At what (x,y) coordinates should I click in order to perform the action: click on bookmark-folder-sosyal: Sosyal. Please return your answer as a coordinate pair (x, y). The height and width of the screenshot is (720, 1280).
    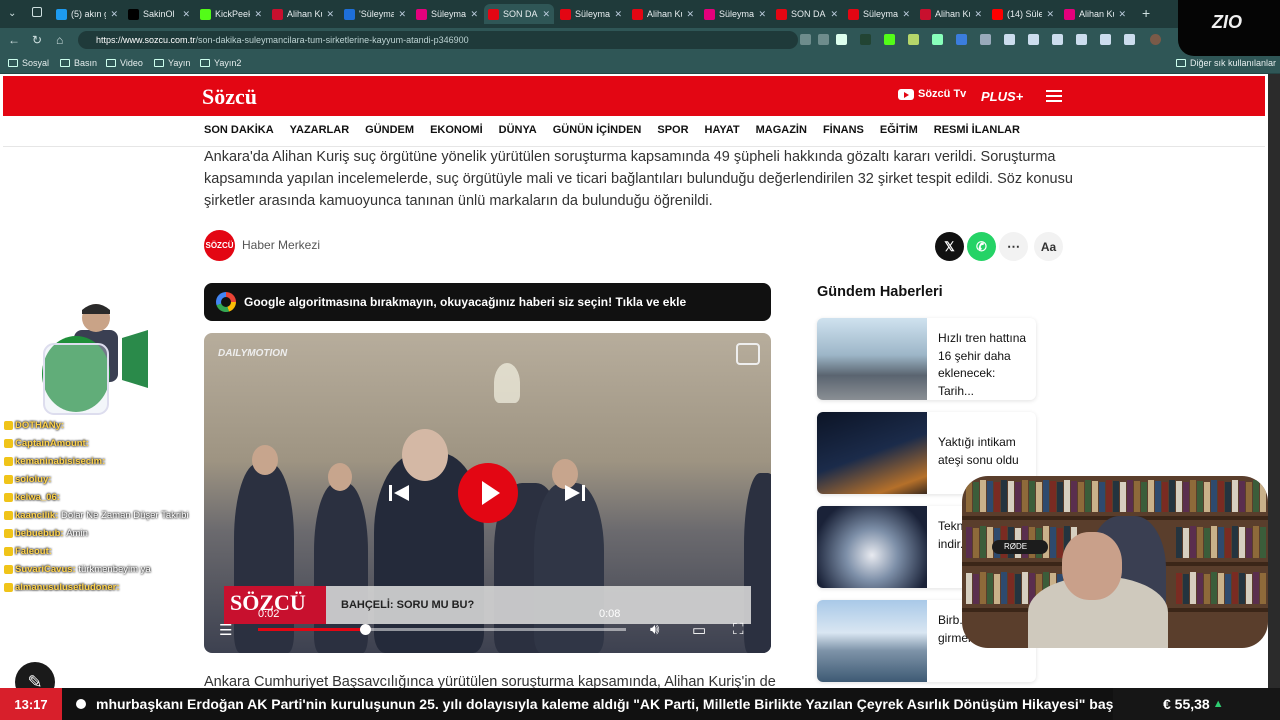
    Looking at the image, I should click on (28, 63).